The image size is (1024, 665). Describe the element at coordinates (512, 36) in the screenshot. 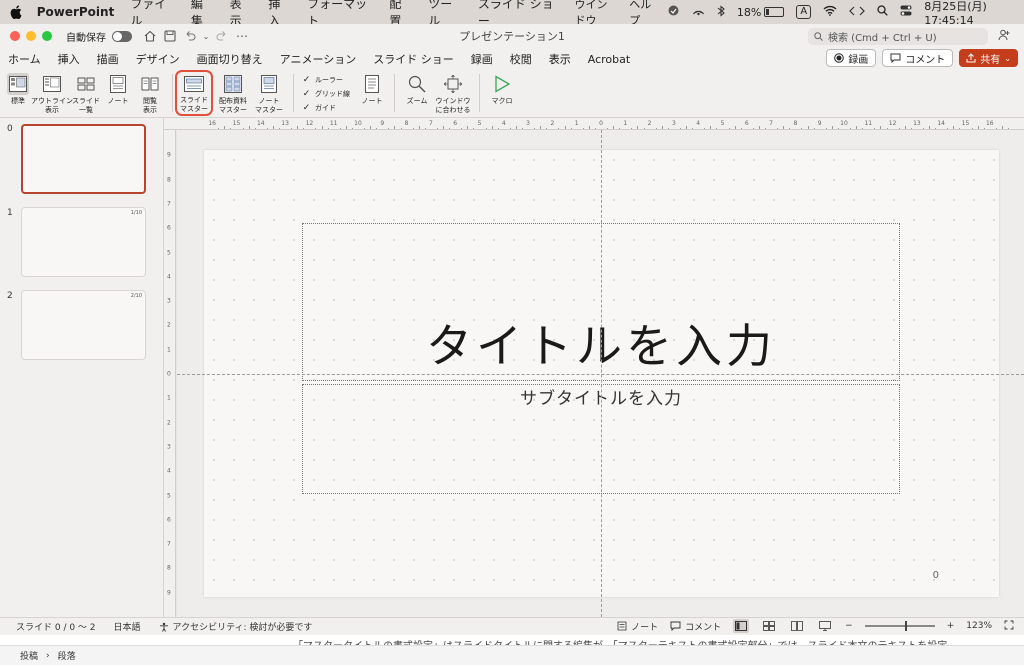

I see `window-titlebar: 自動保存 ⌄ ⋯ プレゼンテーション1 検索 (Cmd + Ctrl + U)` at that location.